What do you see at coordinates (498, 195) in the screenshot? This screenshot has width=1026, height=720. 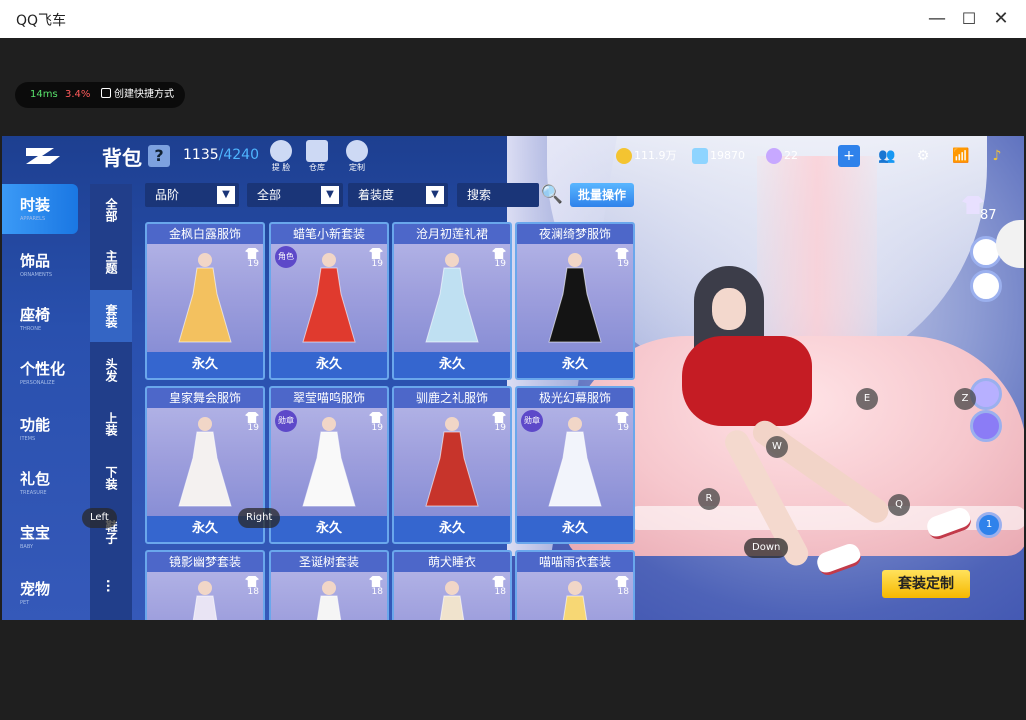 I see `search-input: 搜索` at bounding box center [498, 195].